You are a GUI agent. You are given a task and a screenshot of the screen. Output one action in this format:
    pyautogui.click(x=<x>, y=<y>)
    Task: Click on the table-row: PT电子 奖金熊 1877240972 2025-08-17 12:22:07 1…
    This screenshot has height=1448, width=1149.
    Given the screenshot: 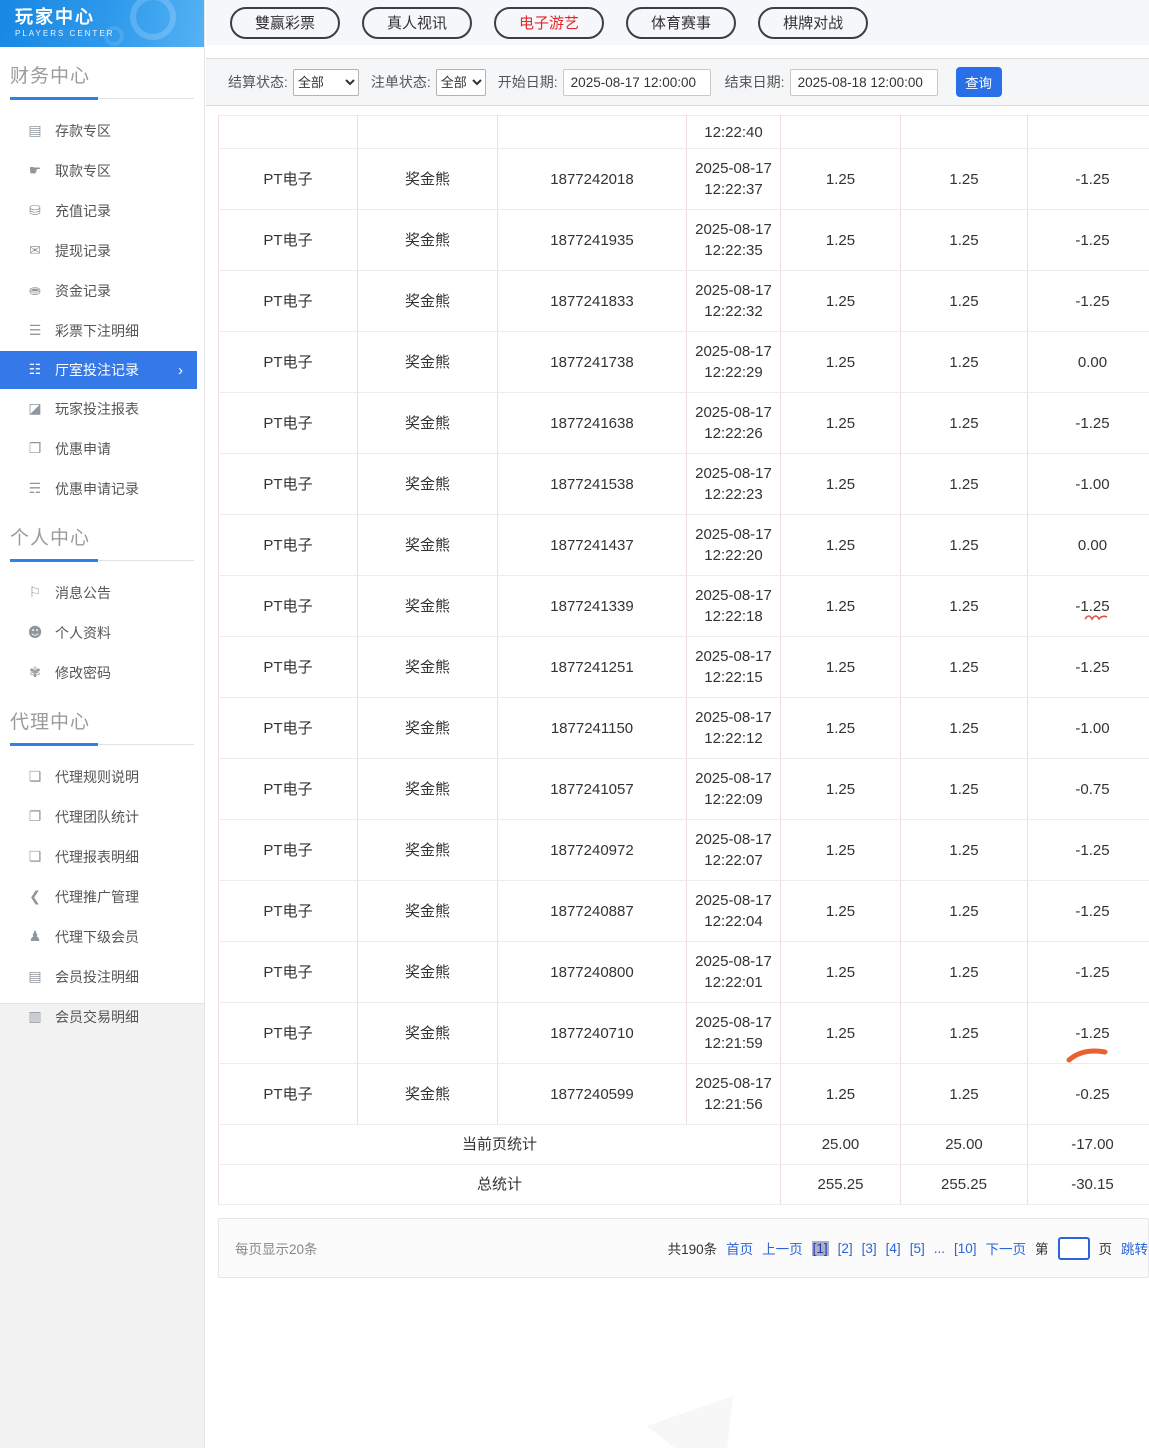 What is the action you would take?
    pyautogui.click(x=683, y=850)
    